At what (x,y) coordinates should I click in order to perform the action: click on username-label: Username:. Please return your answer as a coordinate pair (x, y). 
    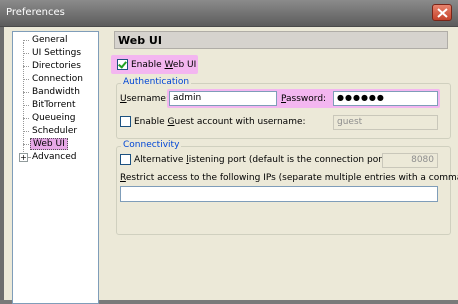
    Looking at the image, I should click on (144, 99).